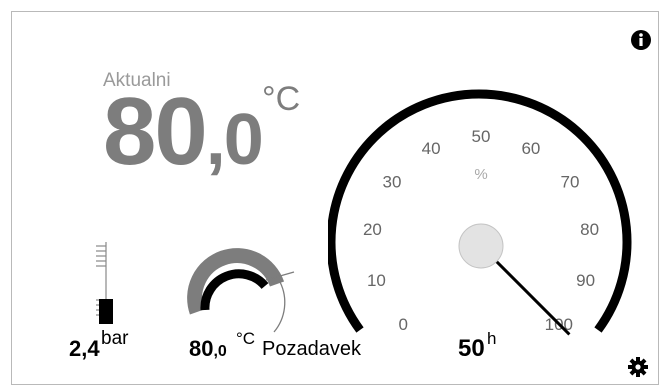 The height and width of the screenshot is (387, 671). Describe the element at coordinates (372, 229) in the screenshot. I see `gauge-tick-label: 20` at that location.